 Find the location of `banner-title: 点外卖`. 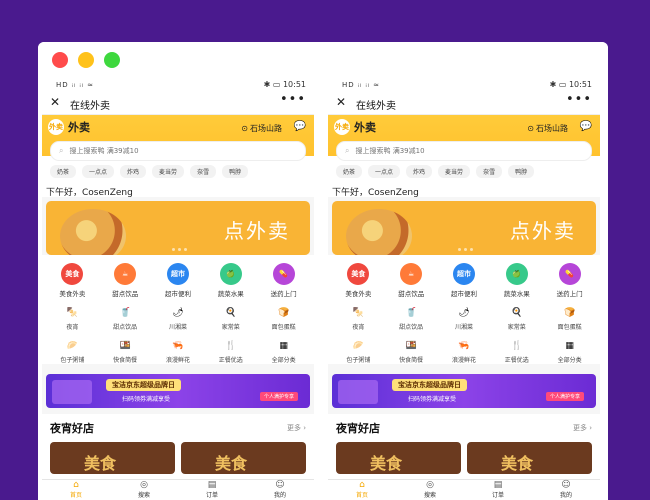

banner-title: 点外卖 is located at coordinates (543, 231).